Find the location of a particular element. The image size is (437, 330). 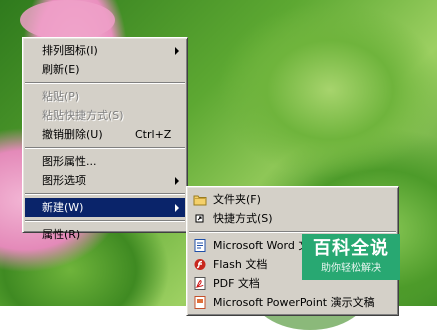

lotus-petal is located at coordinates (67, 20).